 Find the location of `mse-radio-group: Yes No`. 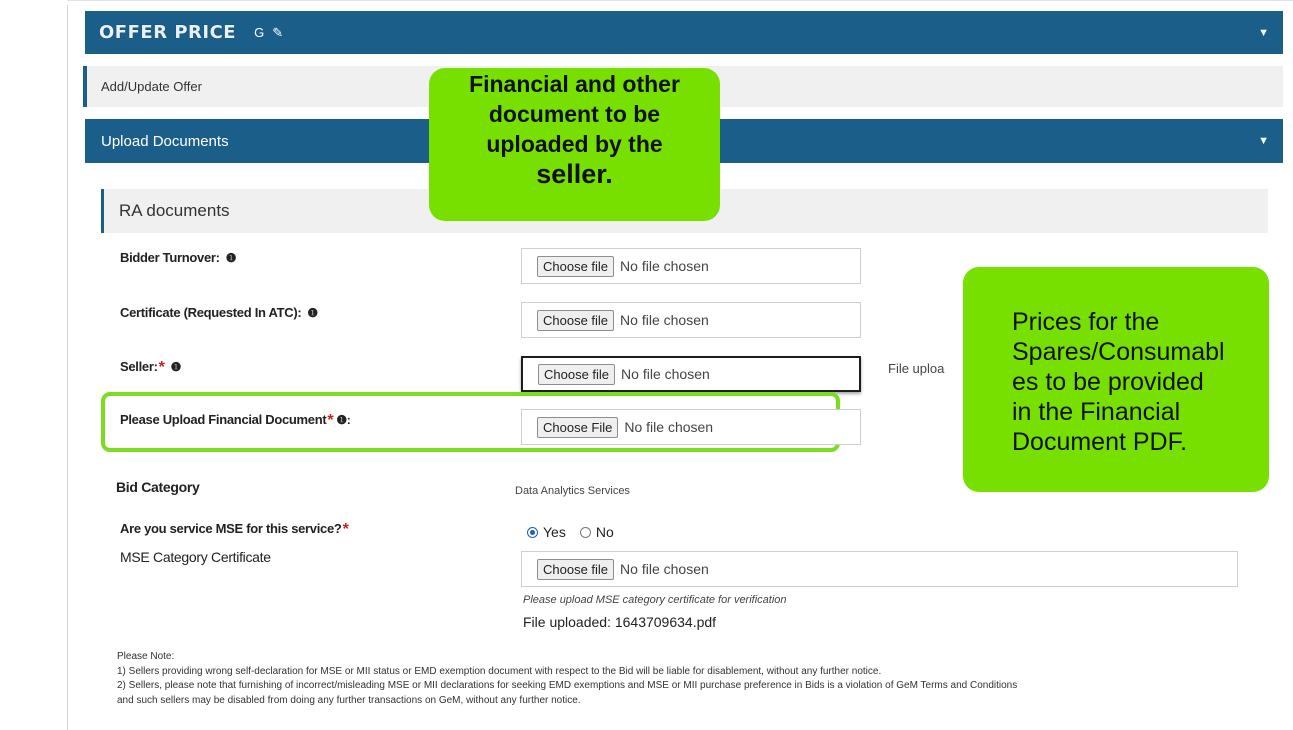

mse-radio-group: Yes No is located at coordinates (570, 532).